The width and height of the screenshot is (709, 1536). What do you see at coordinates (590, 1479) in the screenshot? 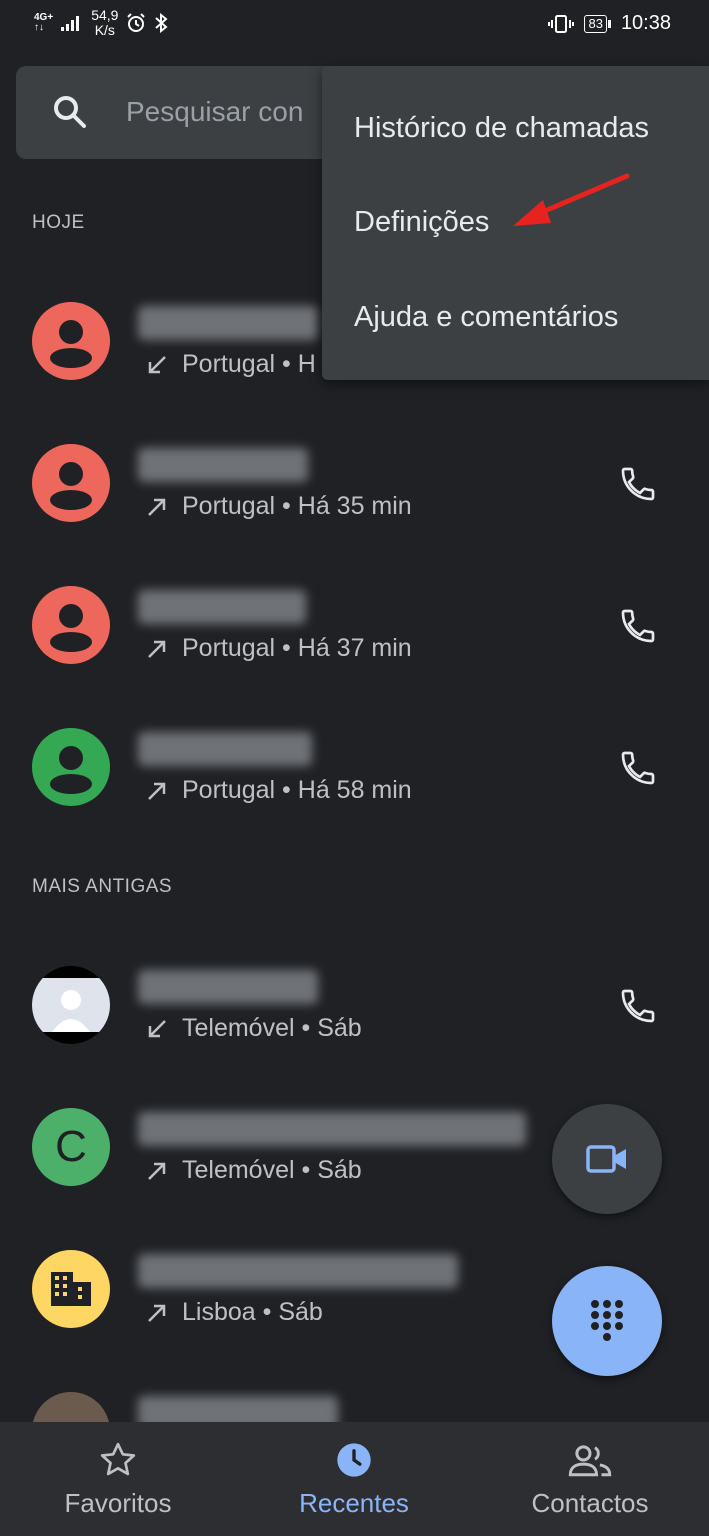
I see `nav-contacts: Contactos` at bounding box center [590, 1479].